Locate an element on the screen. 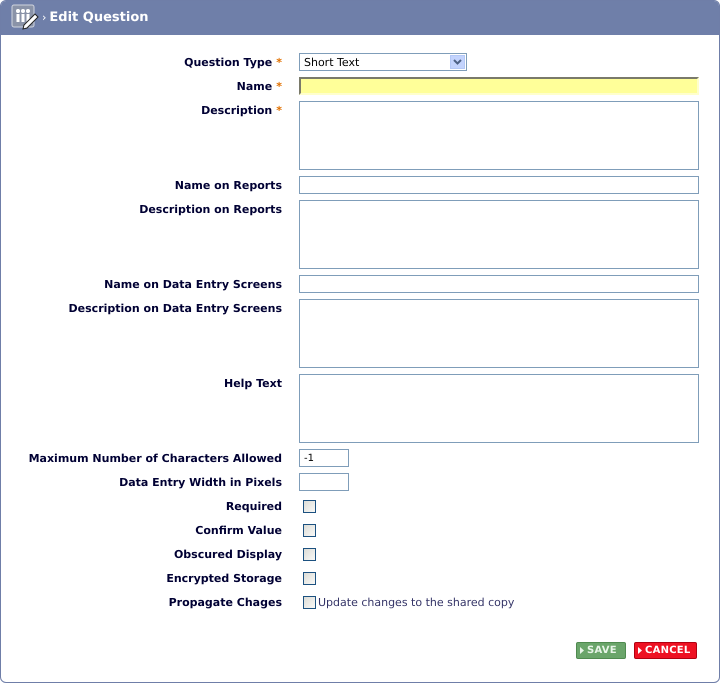  field-label: Name is located at coordinates (254, 86).